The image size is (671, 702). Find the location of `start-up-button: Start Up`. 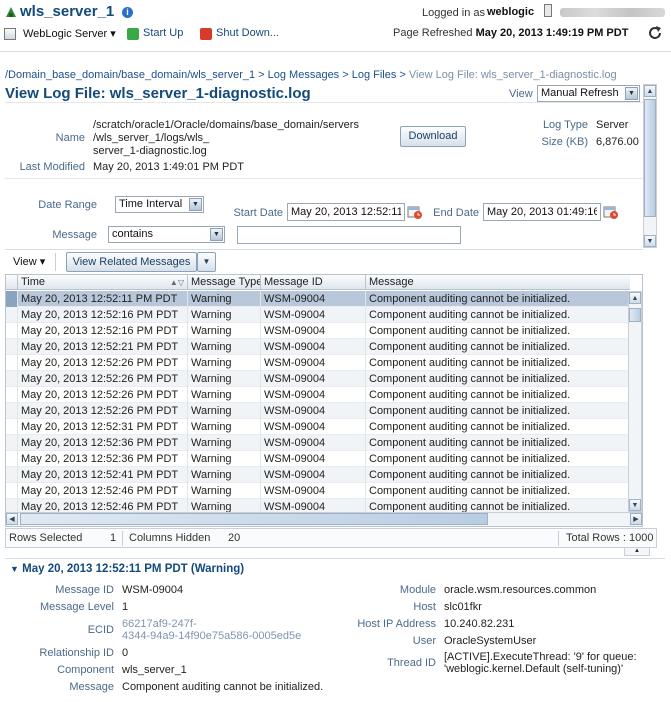

start-up-button: Start Up is located at coordinates (163, 33).